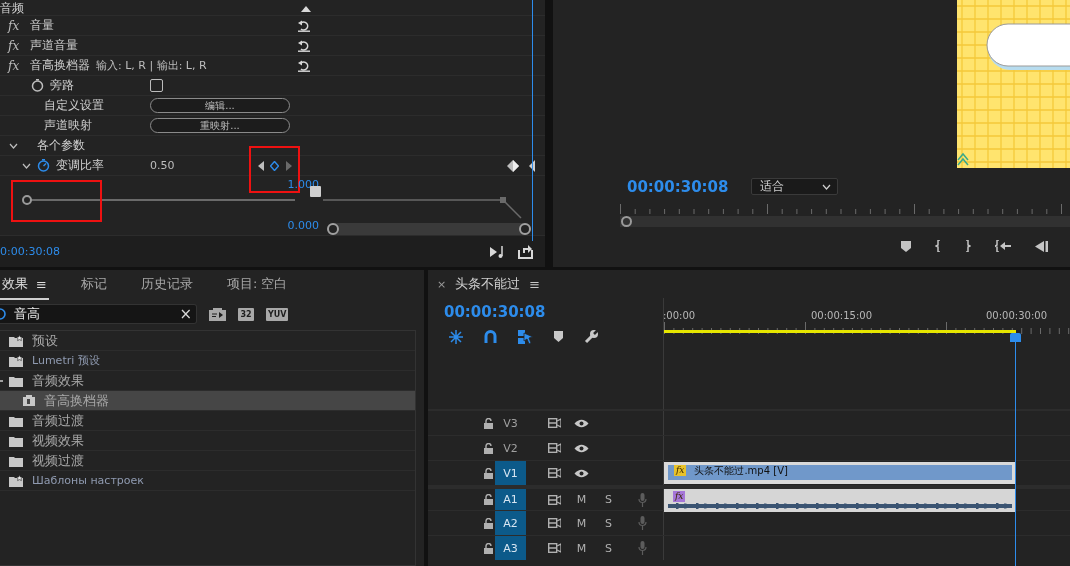 This screenshot has width=1070, height=566. Describe the element at coordinates (16, 480) in the screenshot. I see `preset-folder-icon` at that location.